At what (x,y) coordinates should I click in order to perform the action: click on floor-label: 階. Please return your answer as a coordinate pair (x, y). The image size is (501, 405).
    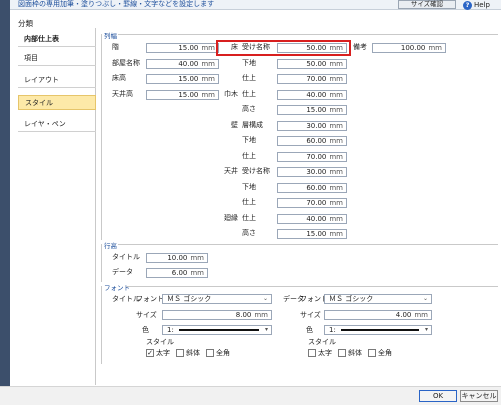
    Looking at the image, I should click on (115, 47).